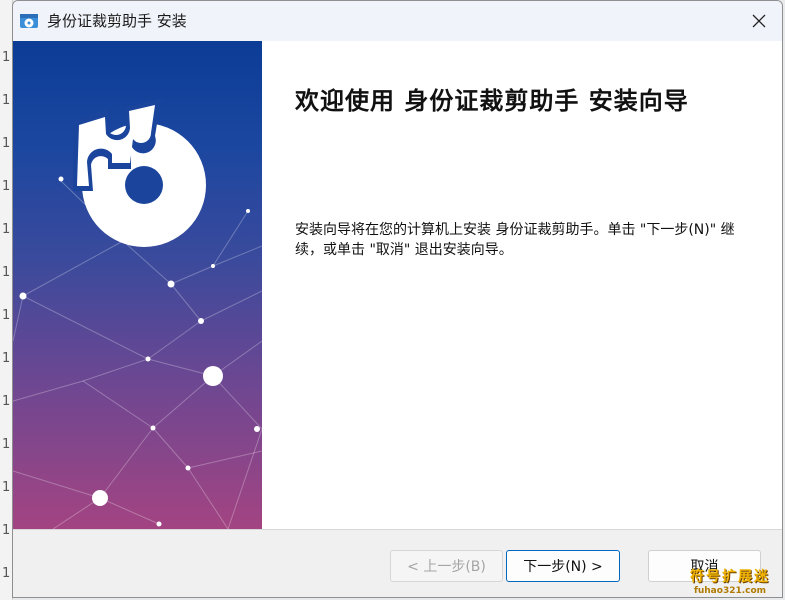 The image size is (785, 600). What do you see at coordinates (117, 21) in the screenshot?
I see `window-title: 身份证裁剪助手 安装` at bounding box center [117, 21].